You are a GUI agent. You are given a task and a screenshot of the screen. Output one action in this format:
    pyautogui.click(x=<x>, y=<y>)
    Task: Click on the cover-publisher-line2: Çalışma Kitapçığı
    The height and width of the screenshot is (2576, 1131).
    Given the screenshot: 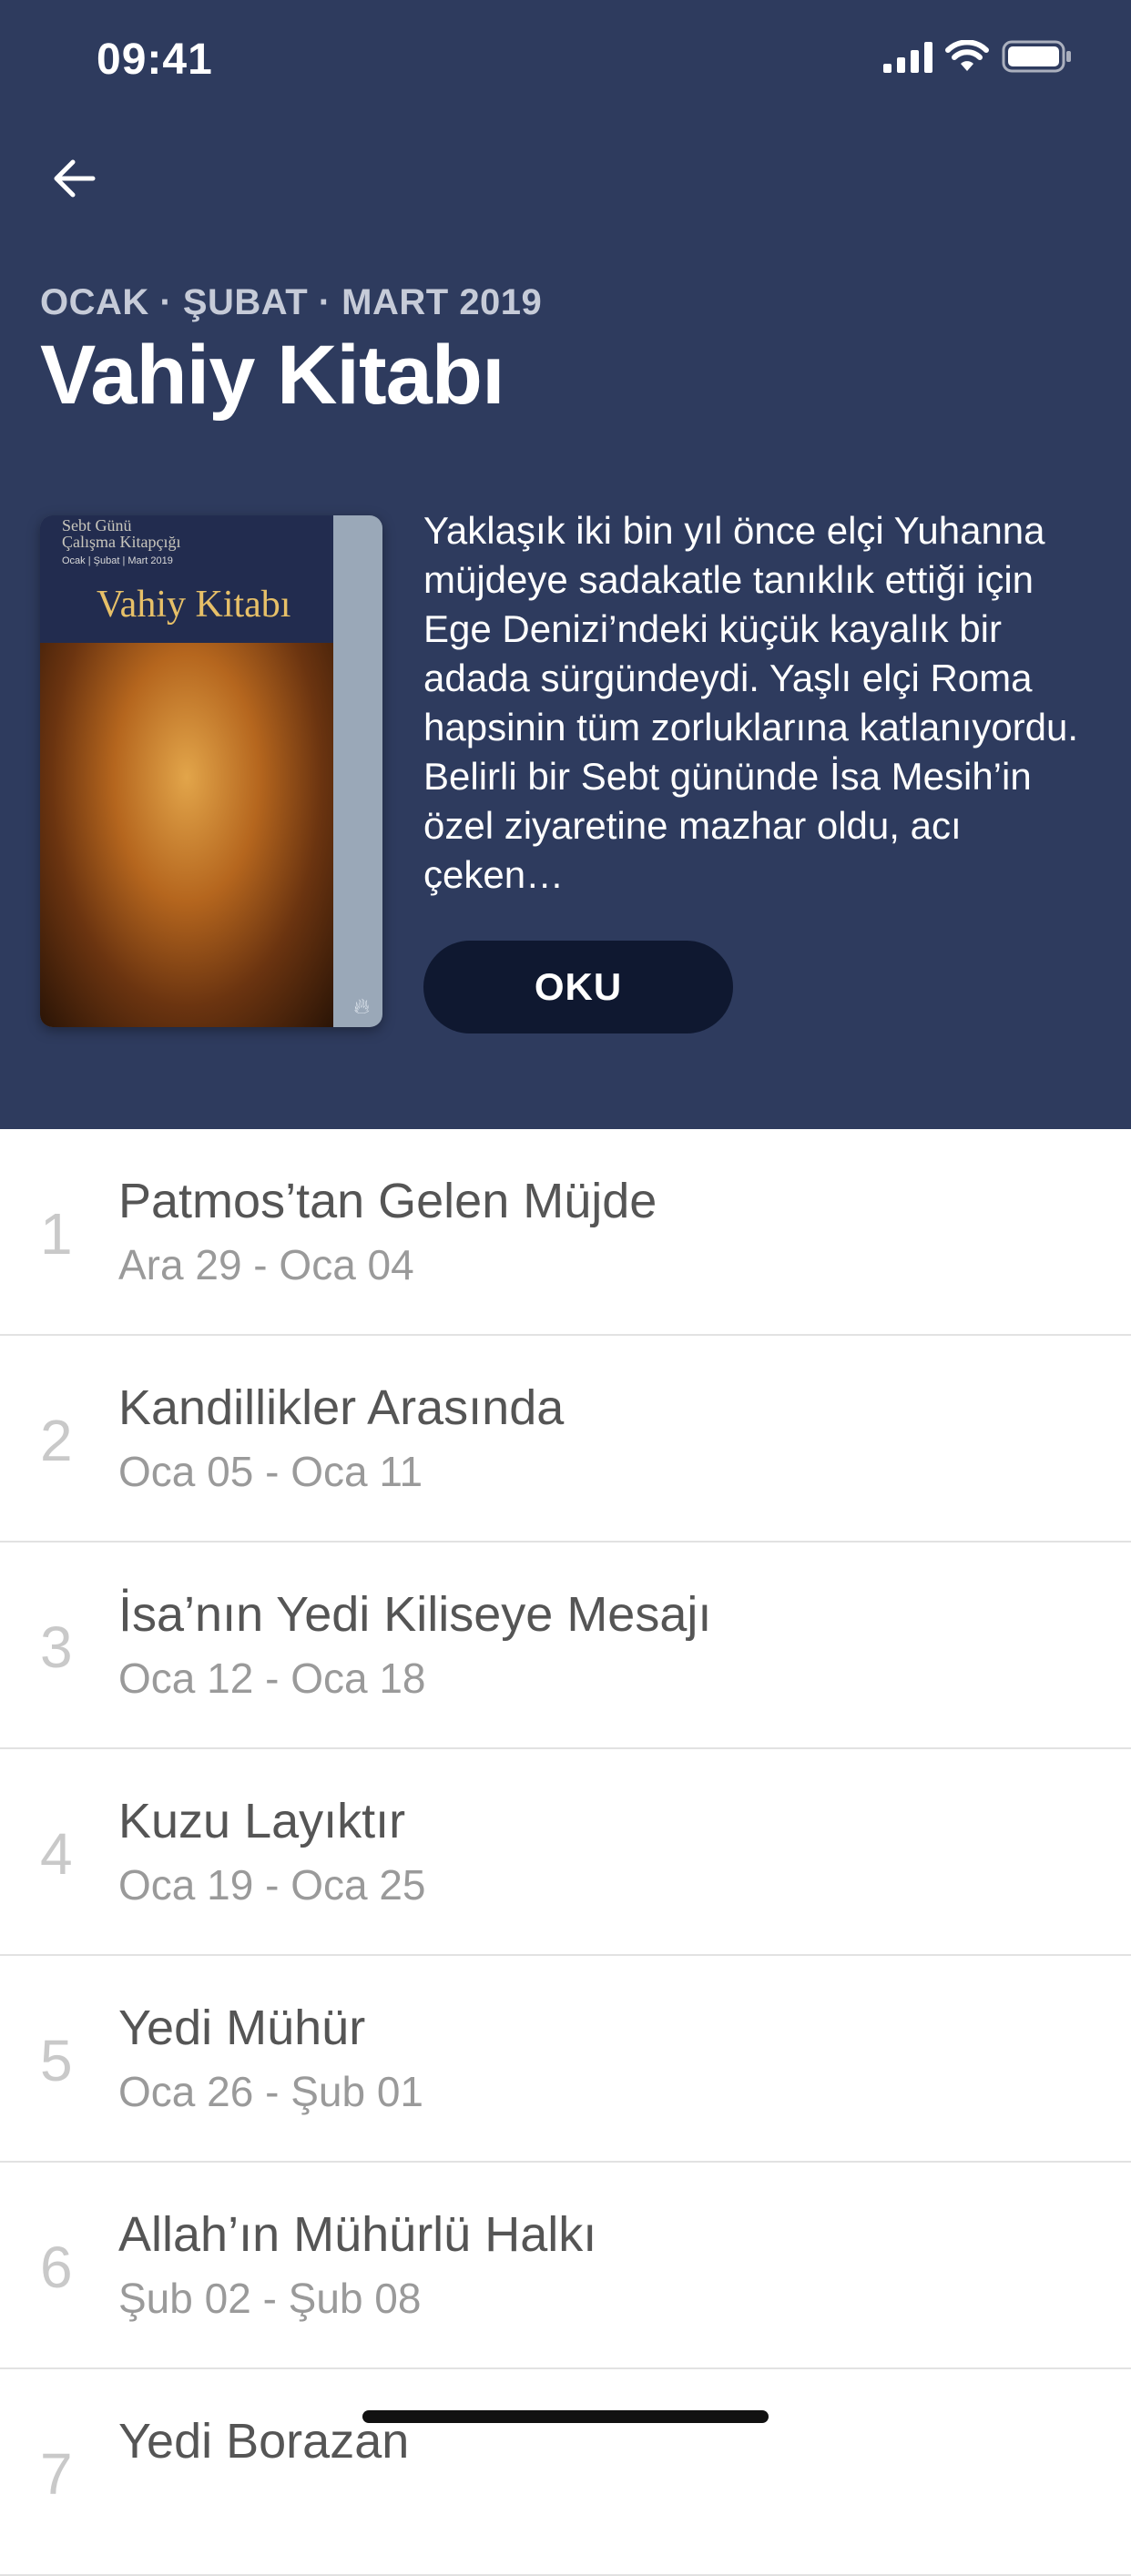 What is the action you would take?
    pyautogui.click(x=122, y=542)
    